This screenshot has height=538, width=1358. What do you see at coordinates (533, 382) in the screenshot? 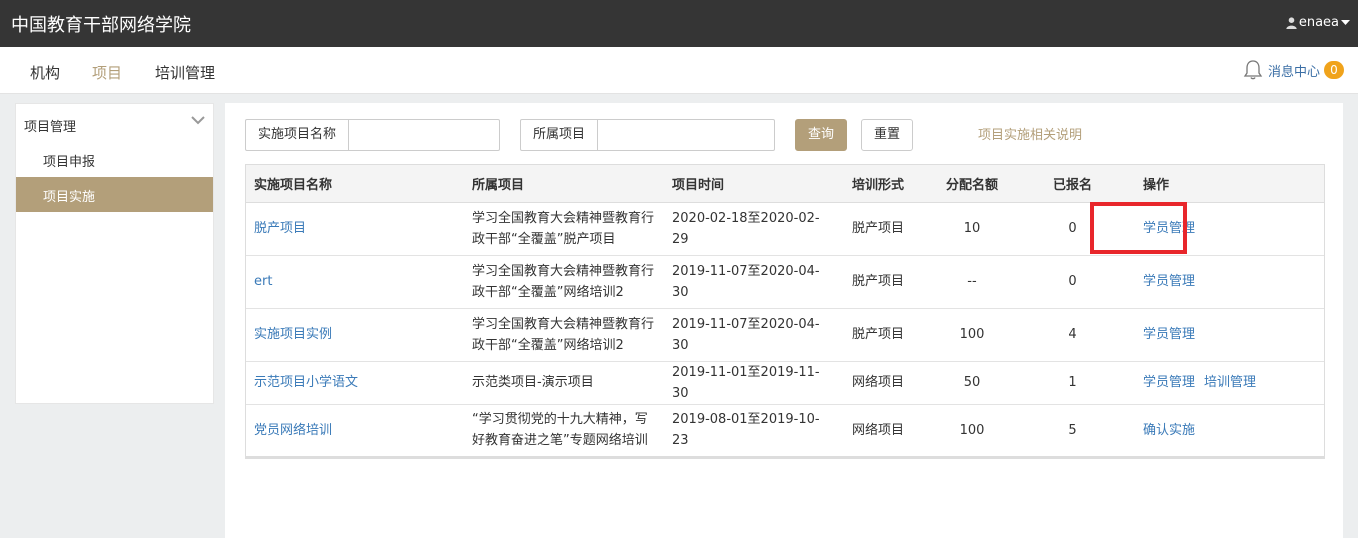
I see `row-project: 示范类项目-演示项目` at bounding box center [533, 382].